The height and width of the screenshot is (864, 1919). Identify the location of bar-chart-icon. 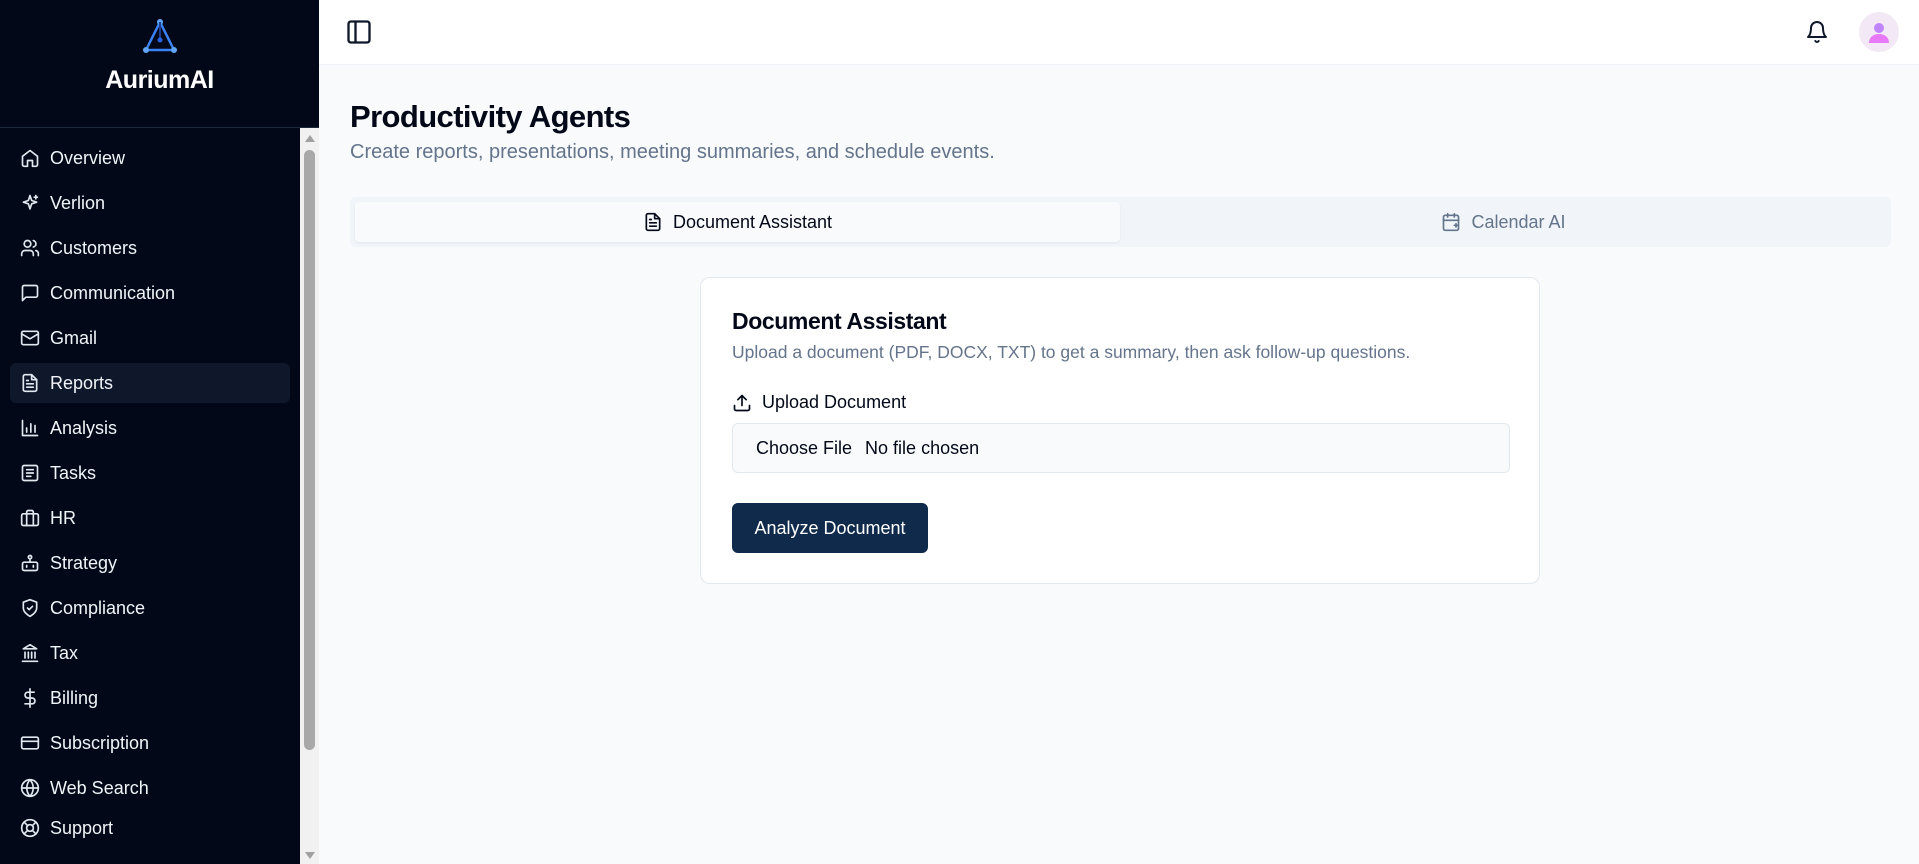
(30, 428).